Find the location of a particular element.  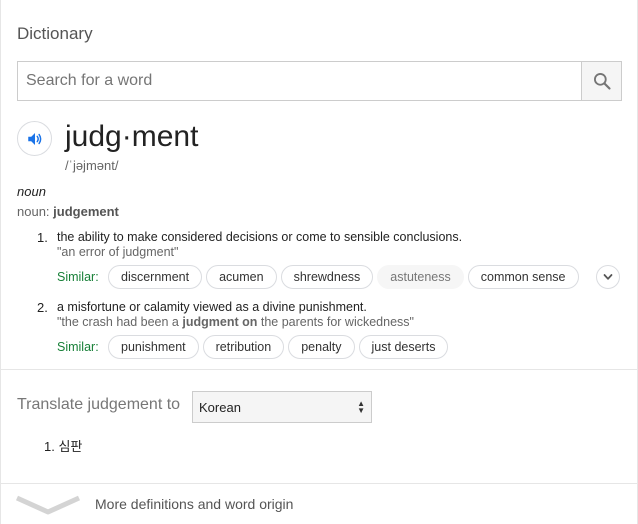

sense-number: 1. is located at coordinates (42, 237).